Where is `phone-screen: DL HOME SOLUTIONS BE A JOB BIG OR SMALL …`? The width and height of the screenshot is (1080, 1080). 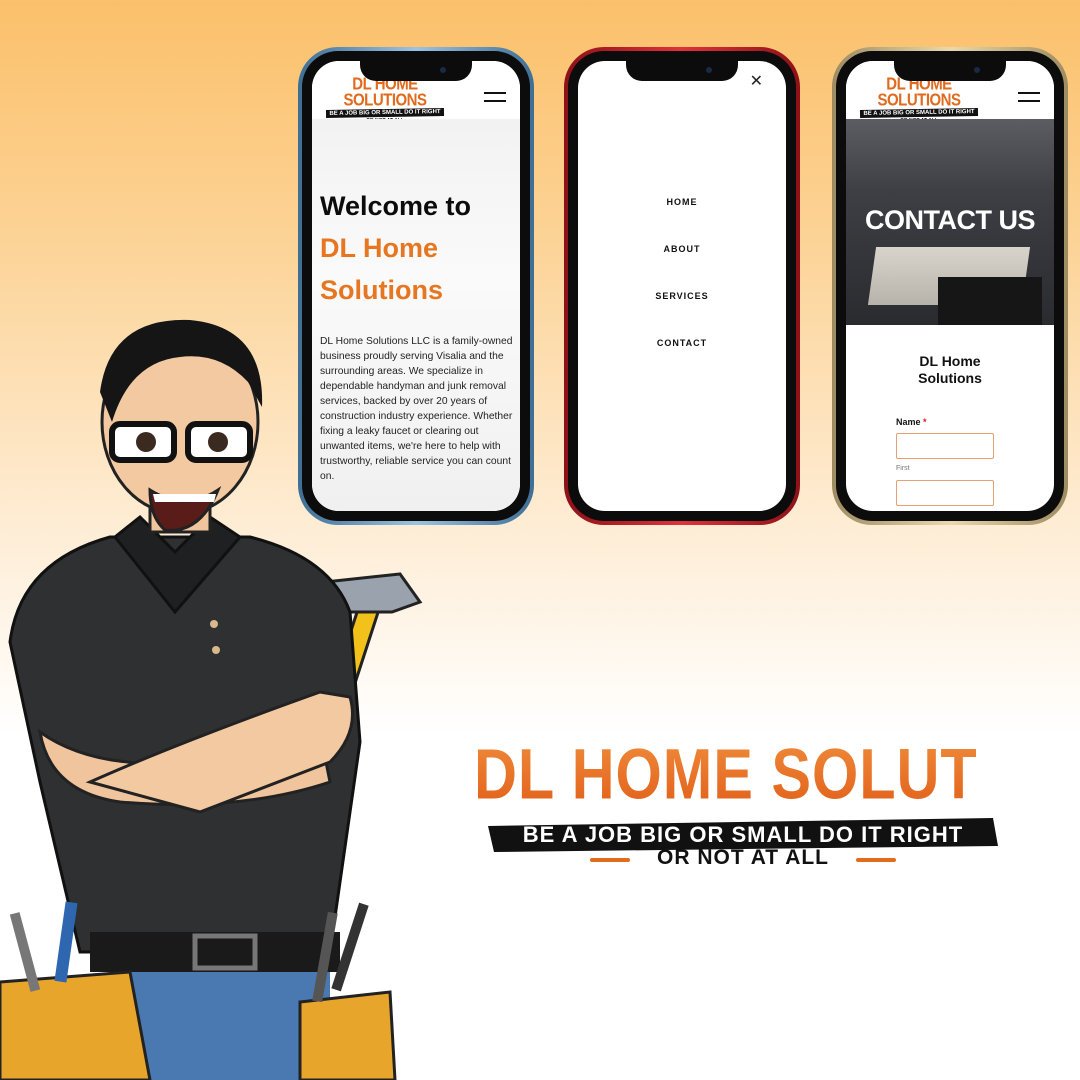 phone-screen: DL HOME SOLUTIONS BE A JOB BIG OR SMALL … is located at coordinates (950, 286).